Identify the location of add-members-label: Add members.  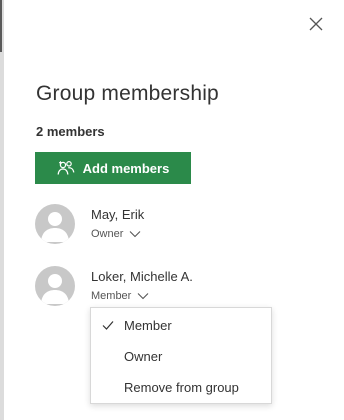
(126, 168).